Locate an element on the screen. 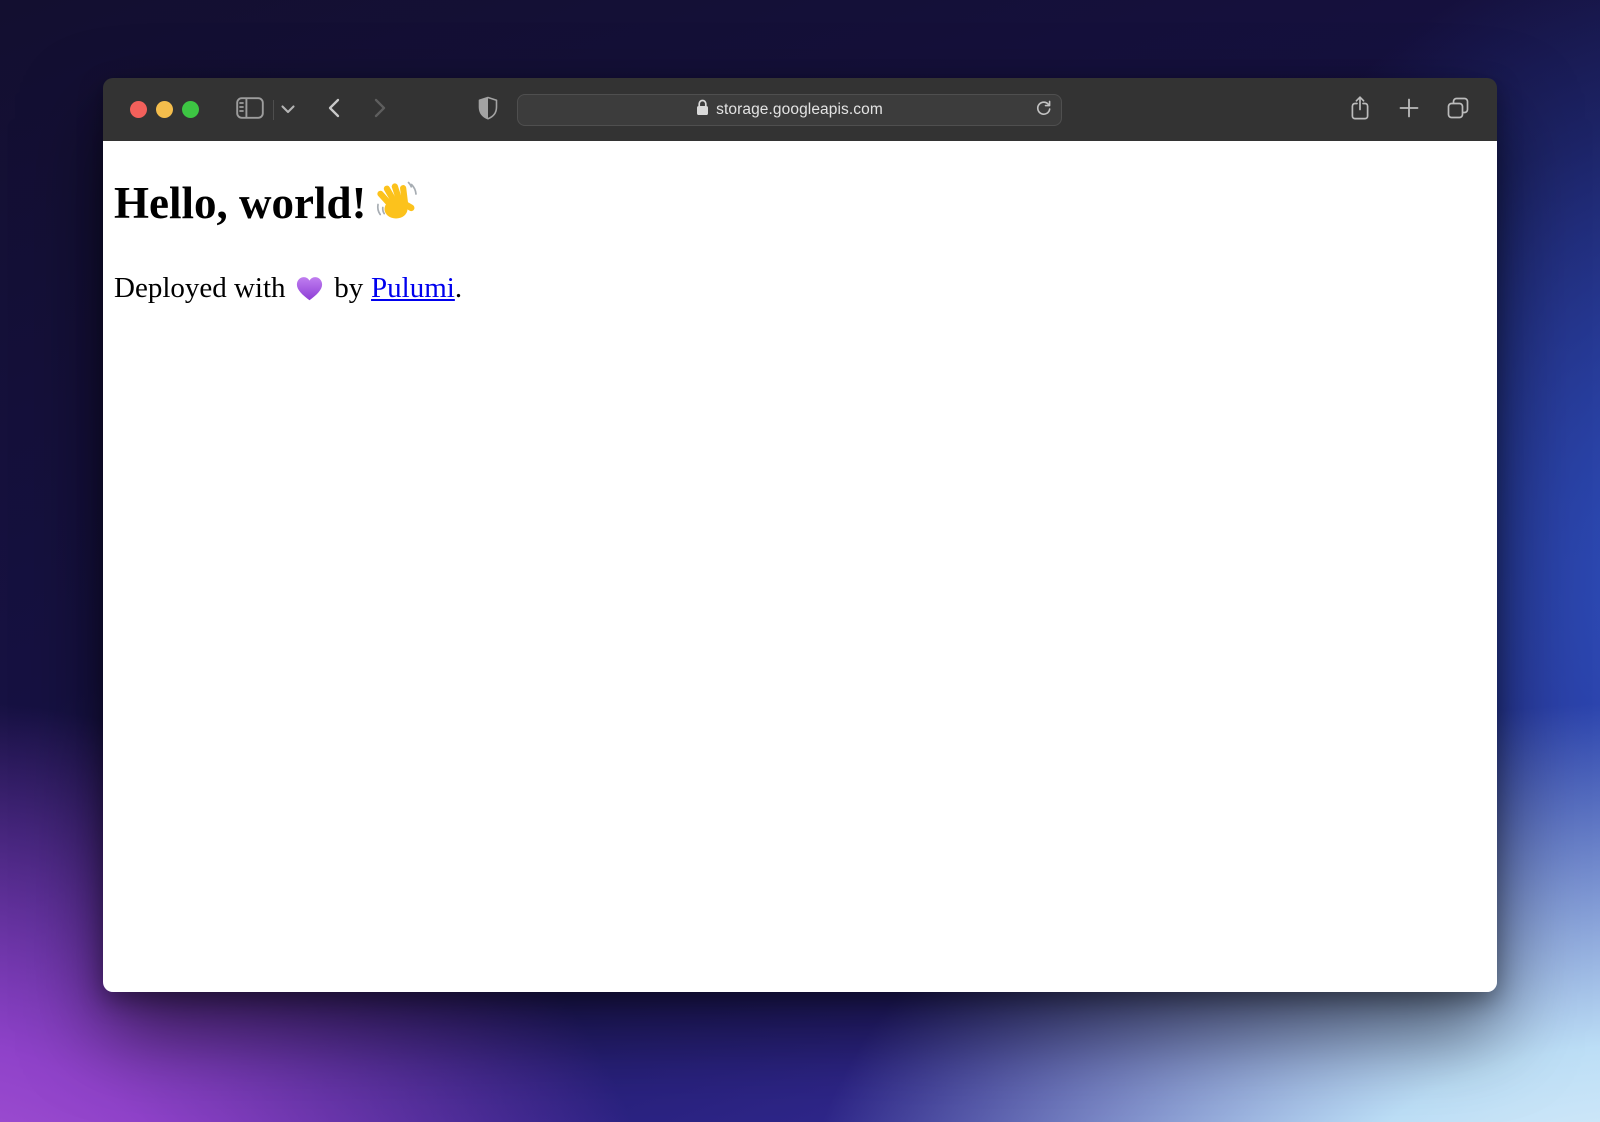  browser-toolbar: storage.googleapis.com is located at coordinates (800, 109).